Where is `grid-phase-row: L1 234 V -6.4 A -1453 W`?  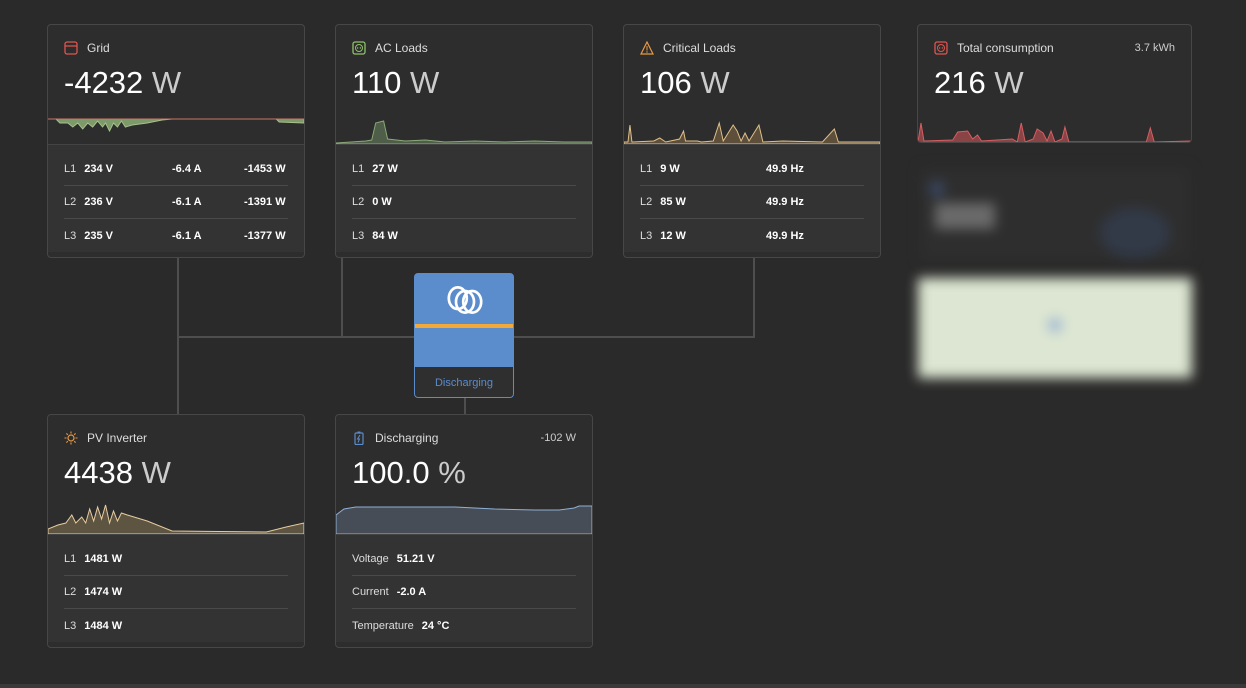 grid-phase-row: L1 234 V -6.4 A -1453 W is located at coordinates (176, 169).